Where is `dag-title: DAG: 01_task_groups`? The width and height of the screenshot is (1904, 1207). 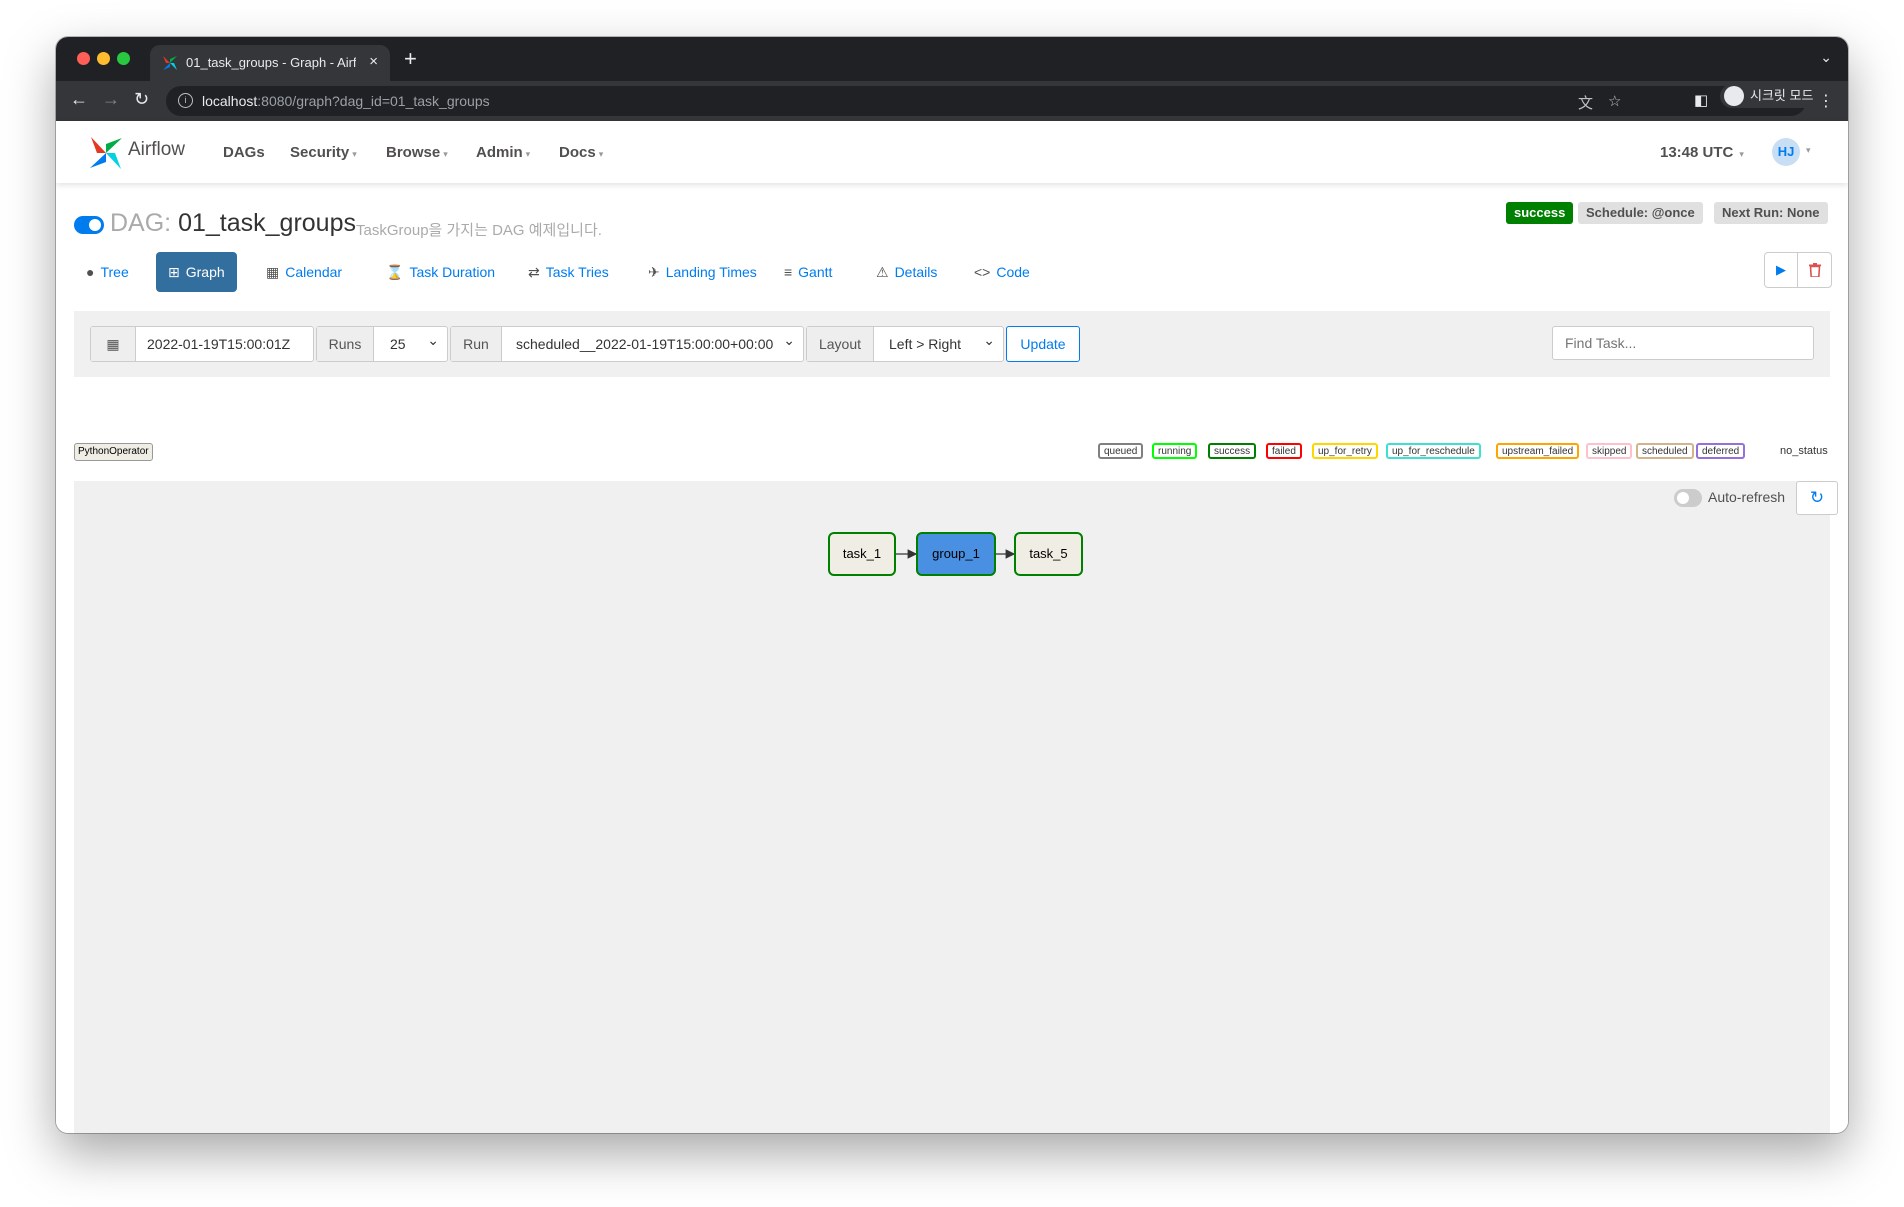 dag-title: DAG: 01_task_groups is located at coordinates (233, 223).